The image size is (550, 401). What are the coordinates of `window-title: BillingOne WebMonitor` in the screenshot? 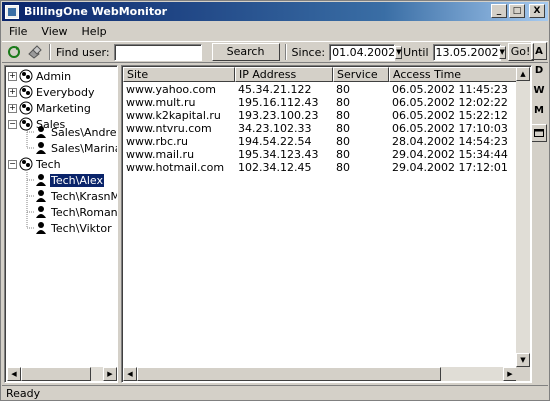 It's located at (96, 11).